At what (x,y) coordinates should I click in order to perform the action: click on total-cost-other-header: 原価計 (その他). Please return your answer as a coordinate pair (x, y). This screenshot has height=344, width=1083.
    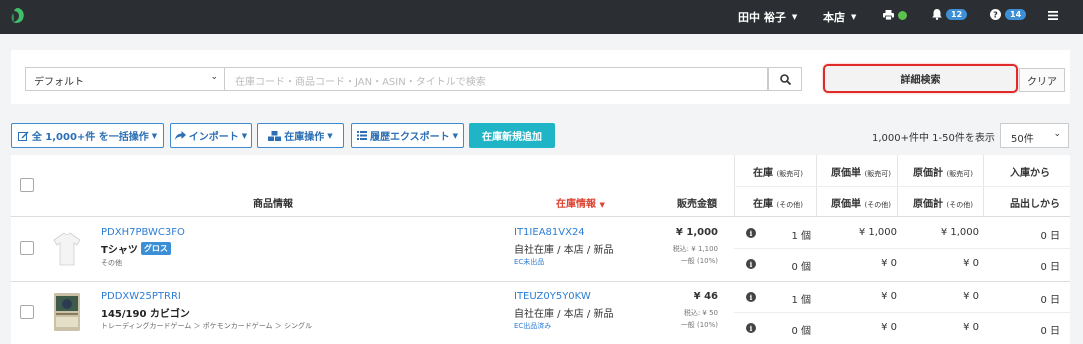
    Looking at the image, I should click on (943, 202).